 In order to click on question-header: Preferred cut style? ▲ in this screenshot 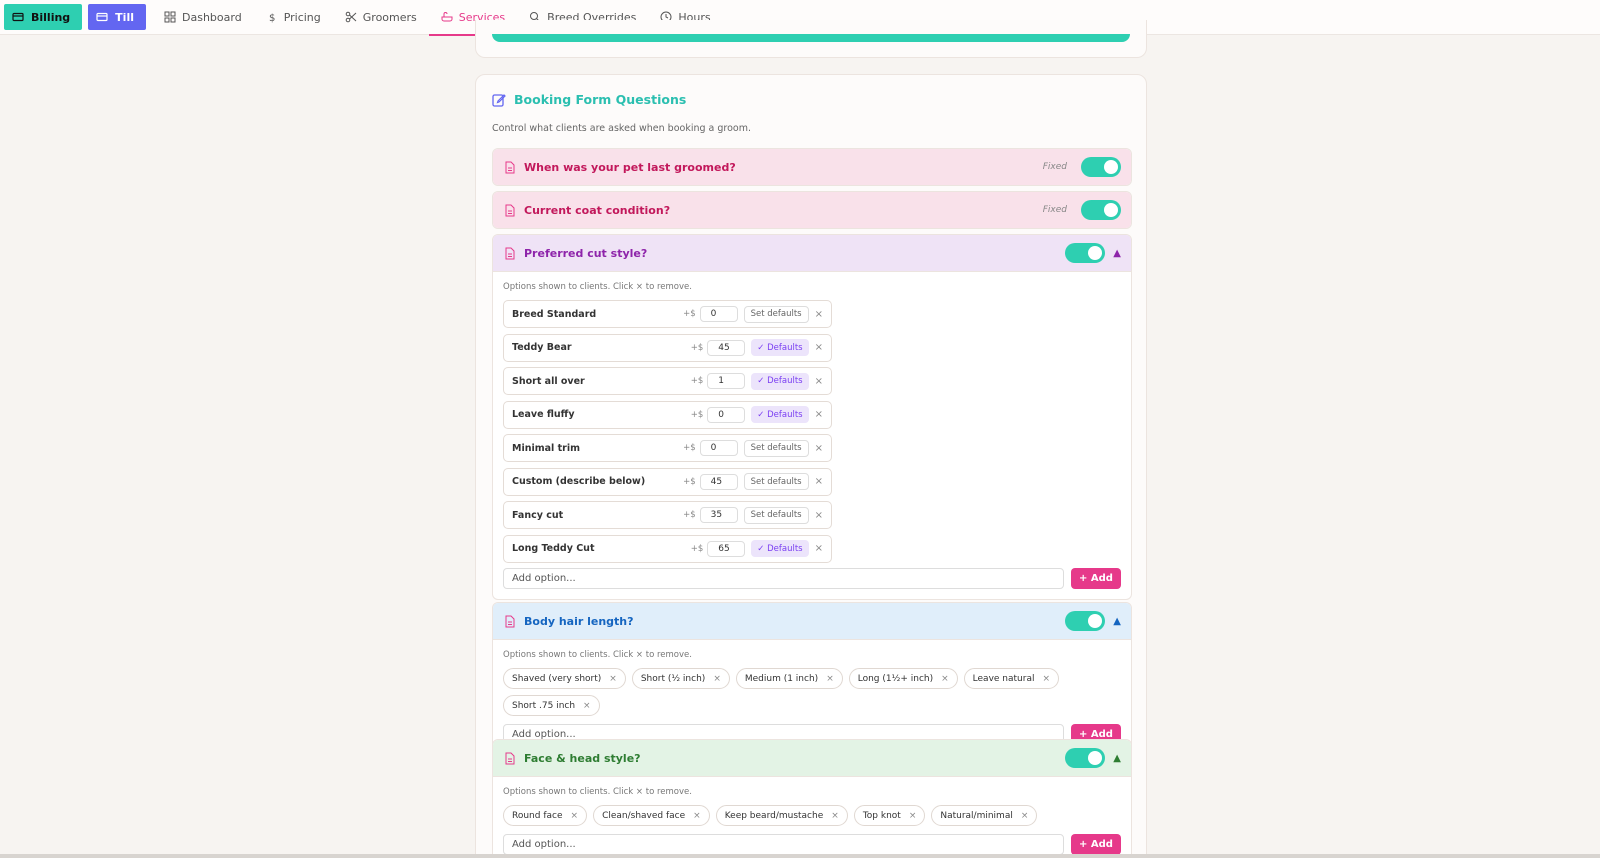, I will do `click(812, 253)`.